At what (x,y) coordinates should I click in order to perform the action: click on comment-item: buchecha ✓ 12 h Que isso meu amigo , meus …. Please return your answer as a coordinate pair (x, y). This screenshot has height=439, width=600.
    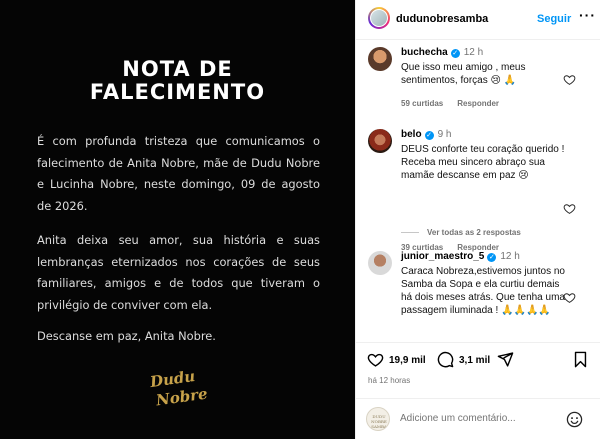
    Looking at the image, I should click on (478, 80).